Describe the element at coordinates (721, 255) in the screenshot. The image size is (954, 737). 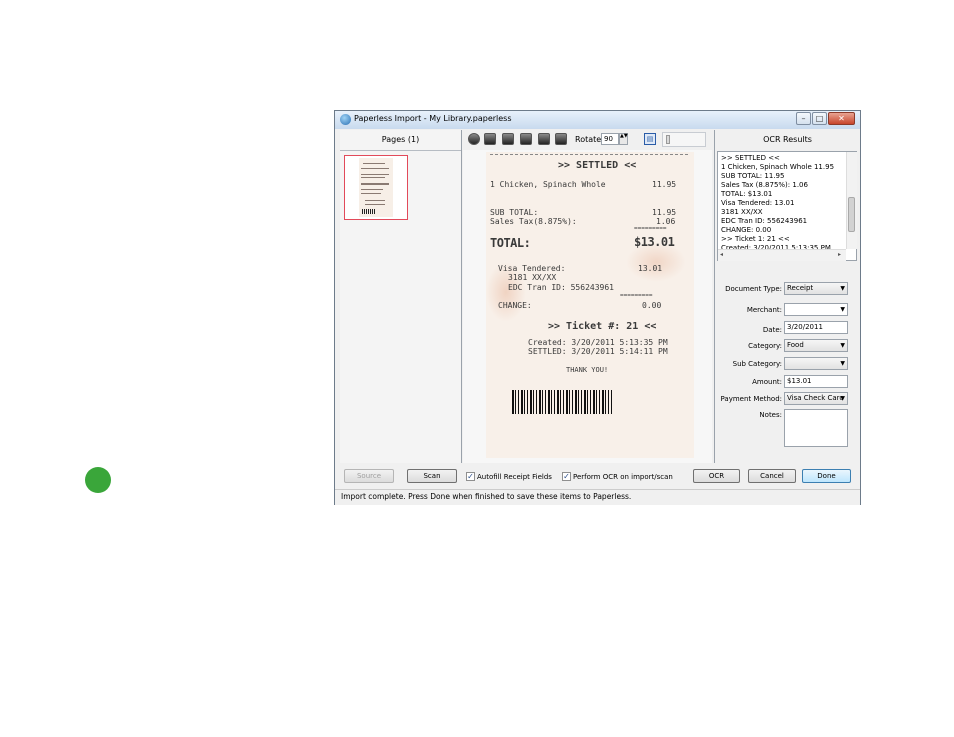
I see `scroll-left-icon: ◂` at that location.